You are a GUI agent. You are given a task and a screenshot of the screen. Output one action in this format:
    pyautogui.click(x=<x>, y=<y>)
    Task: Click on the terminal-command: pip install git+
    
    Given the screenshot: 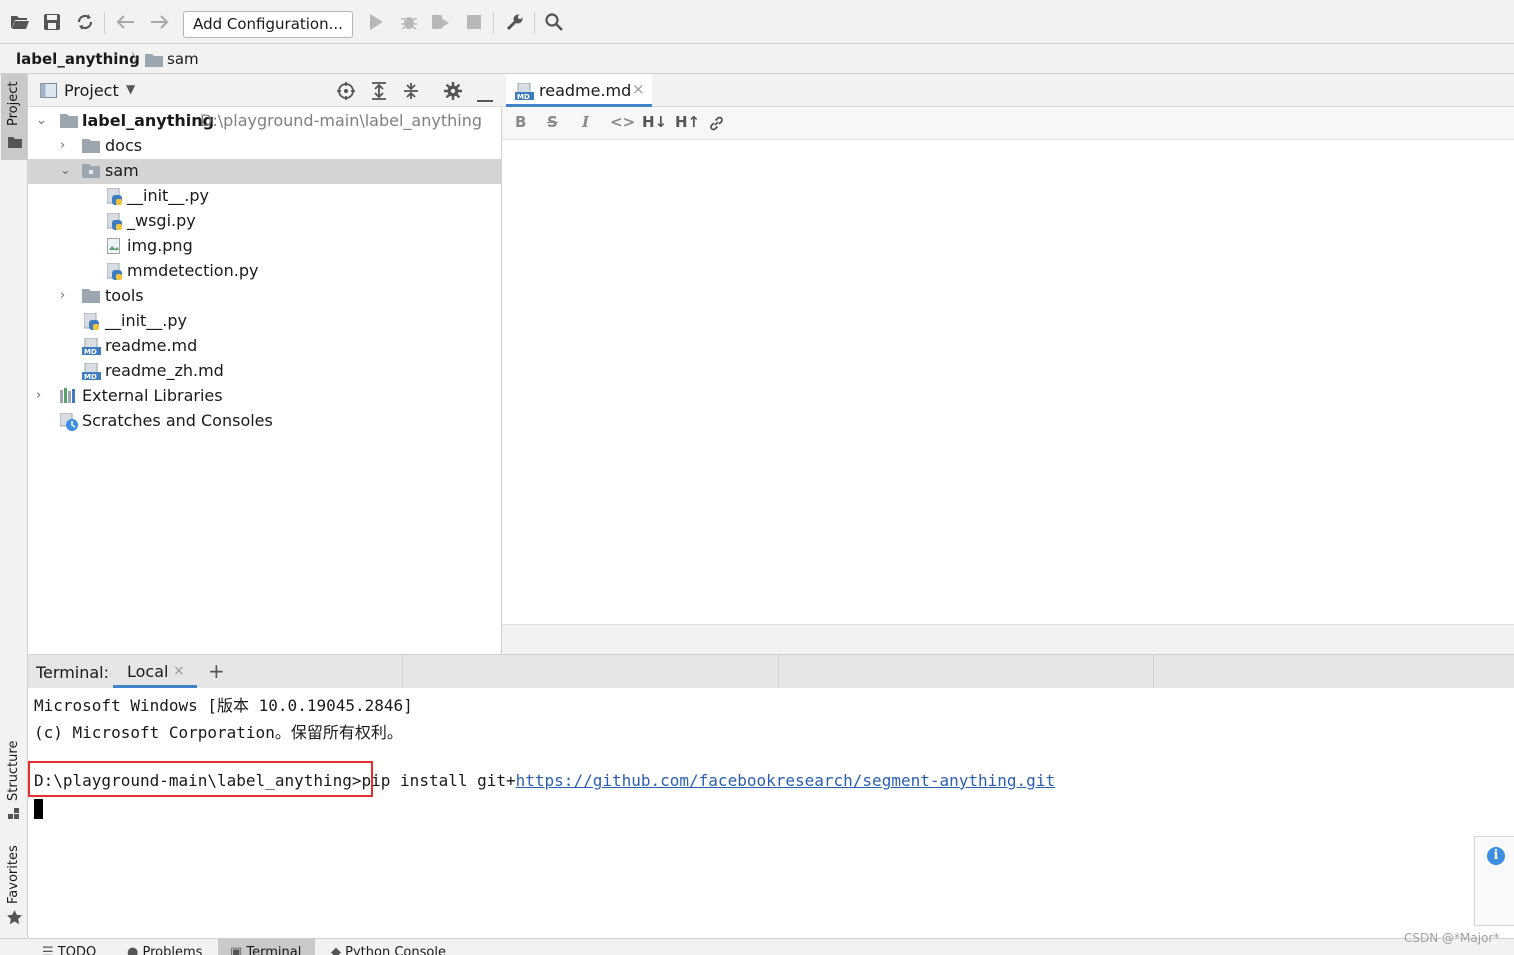 What is the action you would take?
    pyautogui.click(x=438, y=780)
    